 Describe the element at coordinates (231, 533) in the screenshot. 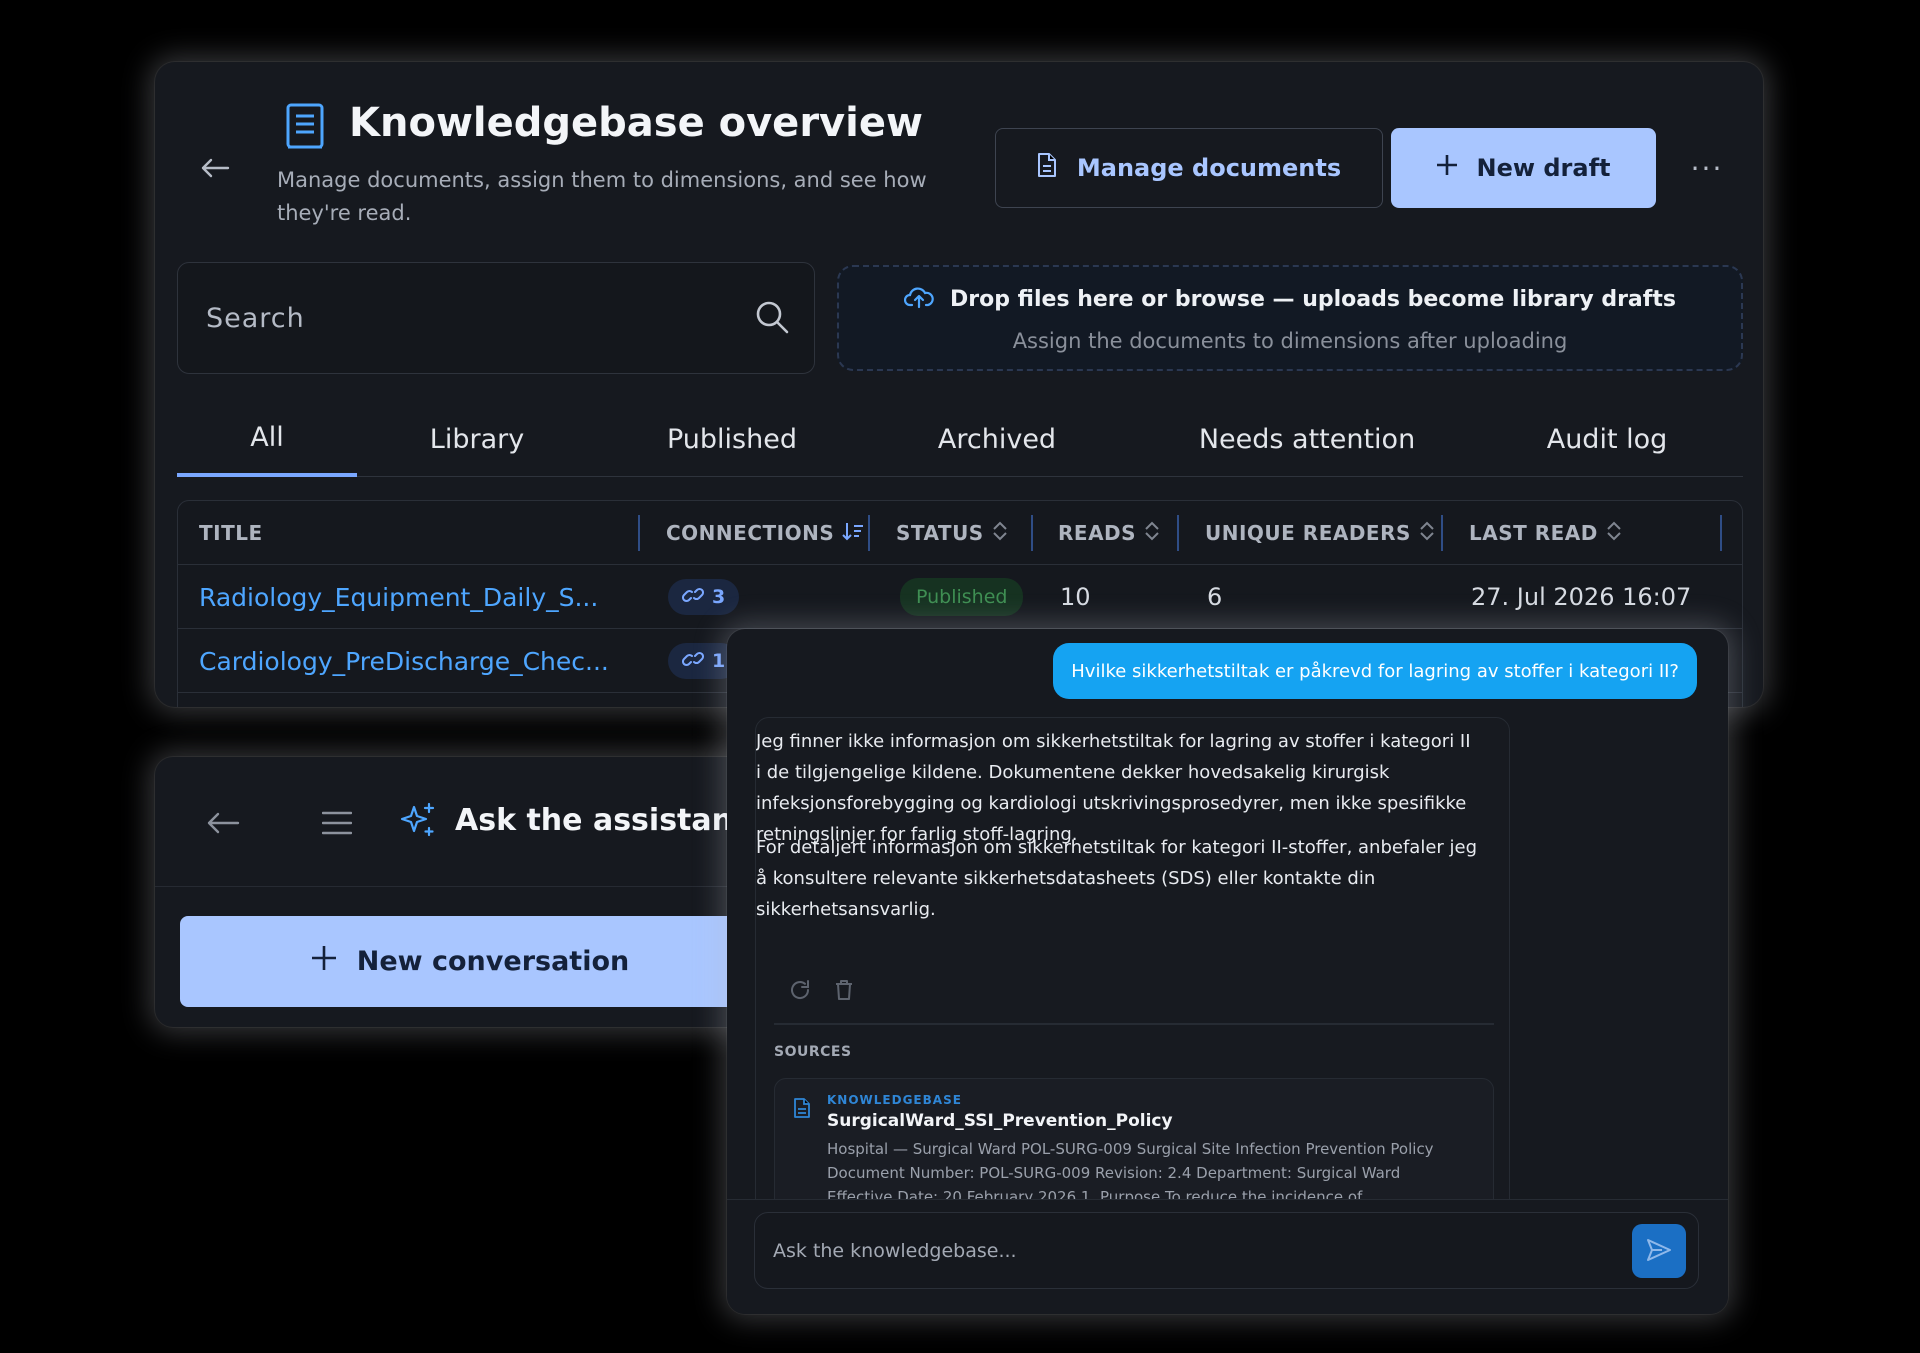

I see `column-title: TITLE` at that location.